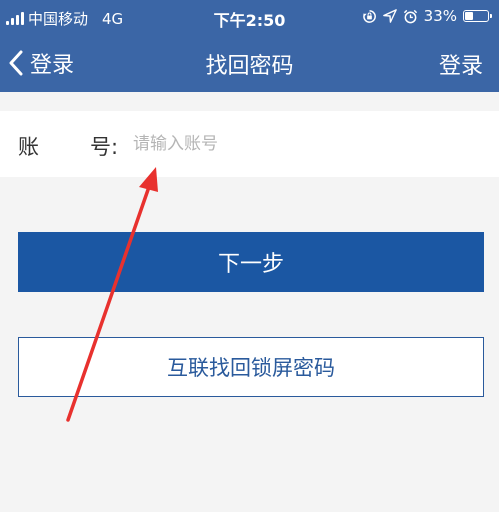 The height and width of the screenshot is (512, 499). What do you see at coordinates (52, 65) in the screenshot?
I see `back-label: 登录` at bounding box center [52, 65].